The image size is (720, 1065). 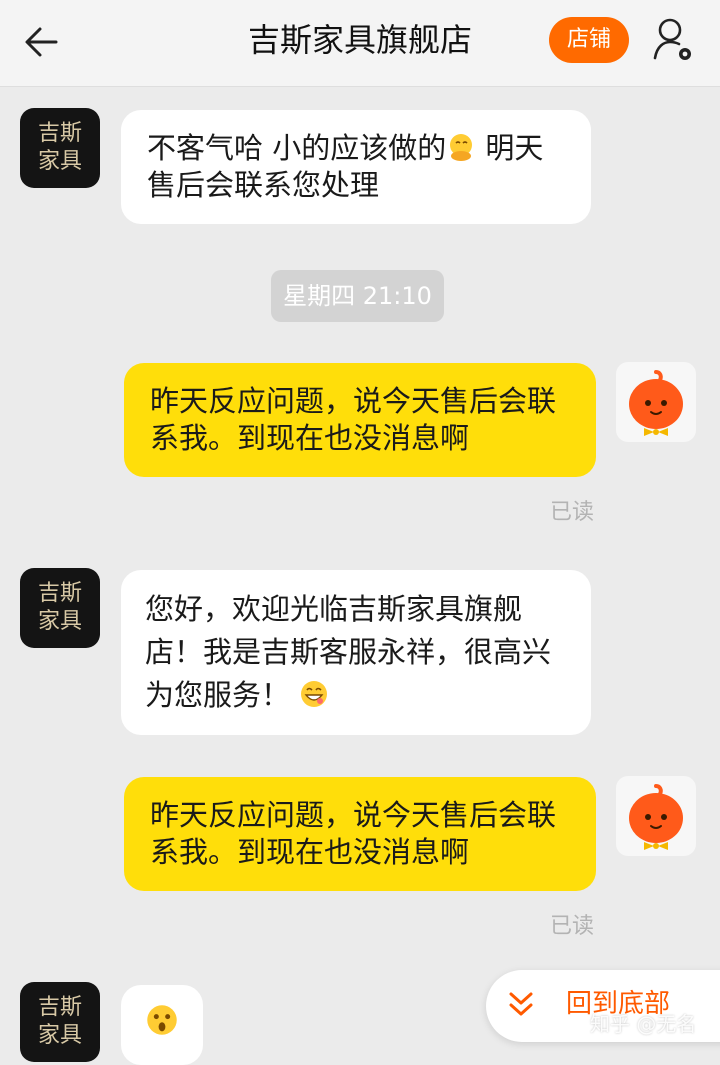 What do you see at coordinates (643, 1024) in the screenshot?
I see `watermark: 知乎 @无名` at bounding box center [643, 1024].